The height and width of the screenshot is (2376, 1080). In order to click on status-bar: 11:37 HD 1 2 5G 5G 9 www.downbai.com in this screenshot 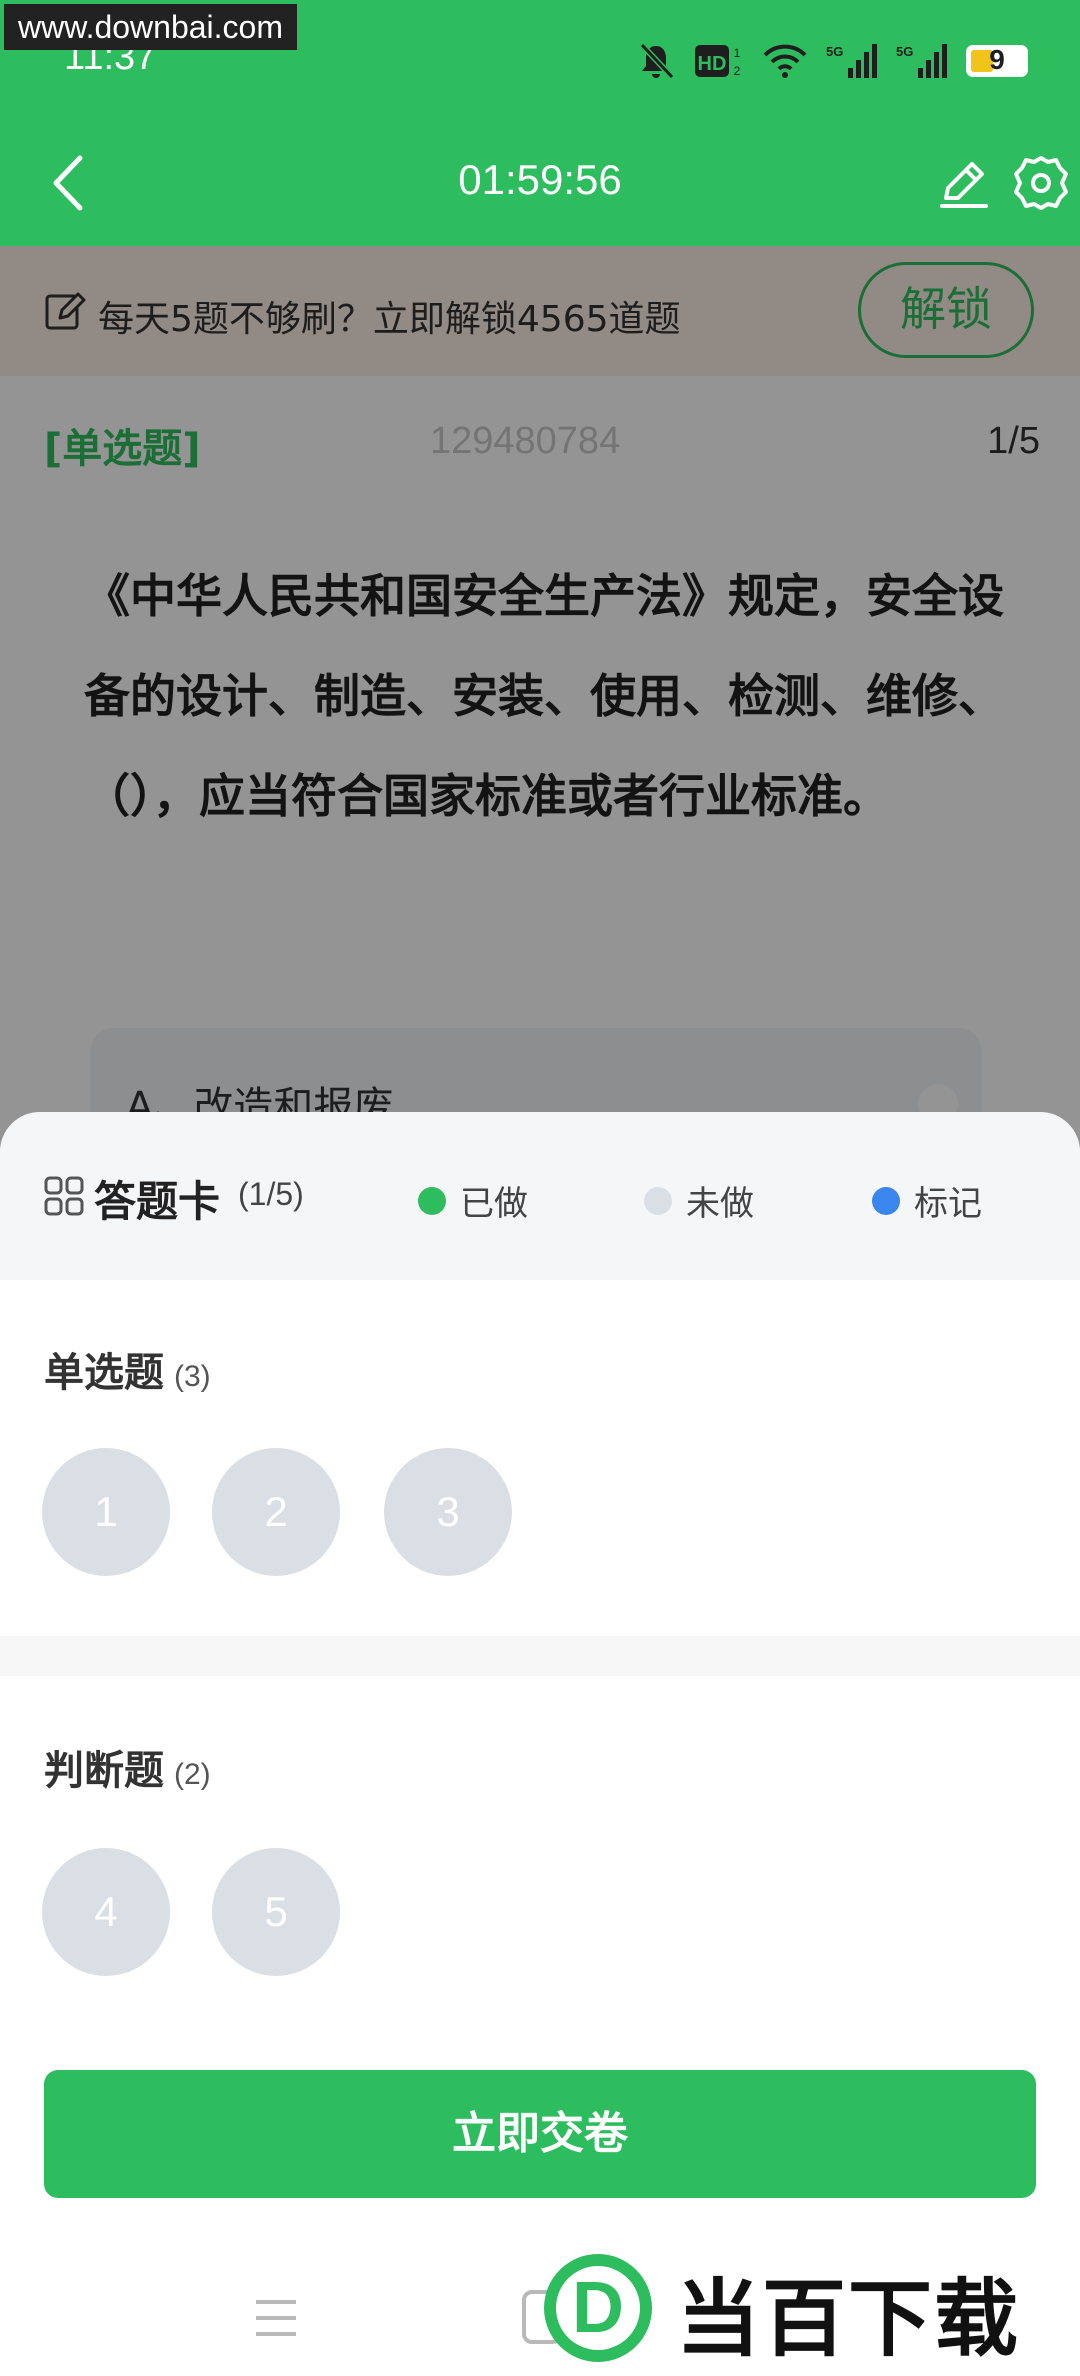, I will do `click(540, 60)`.